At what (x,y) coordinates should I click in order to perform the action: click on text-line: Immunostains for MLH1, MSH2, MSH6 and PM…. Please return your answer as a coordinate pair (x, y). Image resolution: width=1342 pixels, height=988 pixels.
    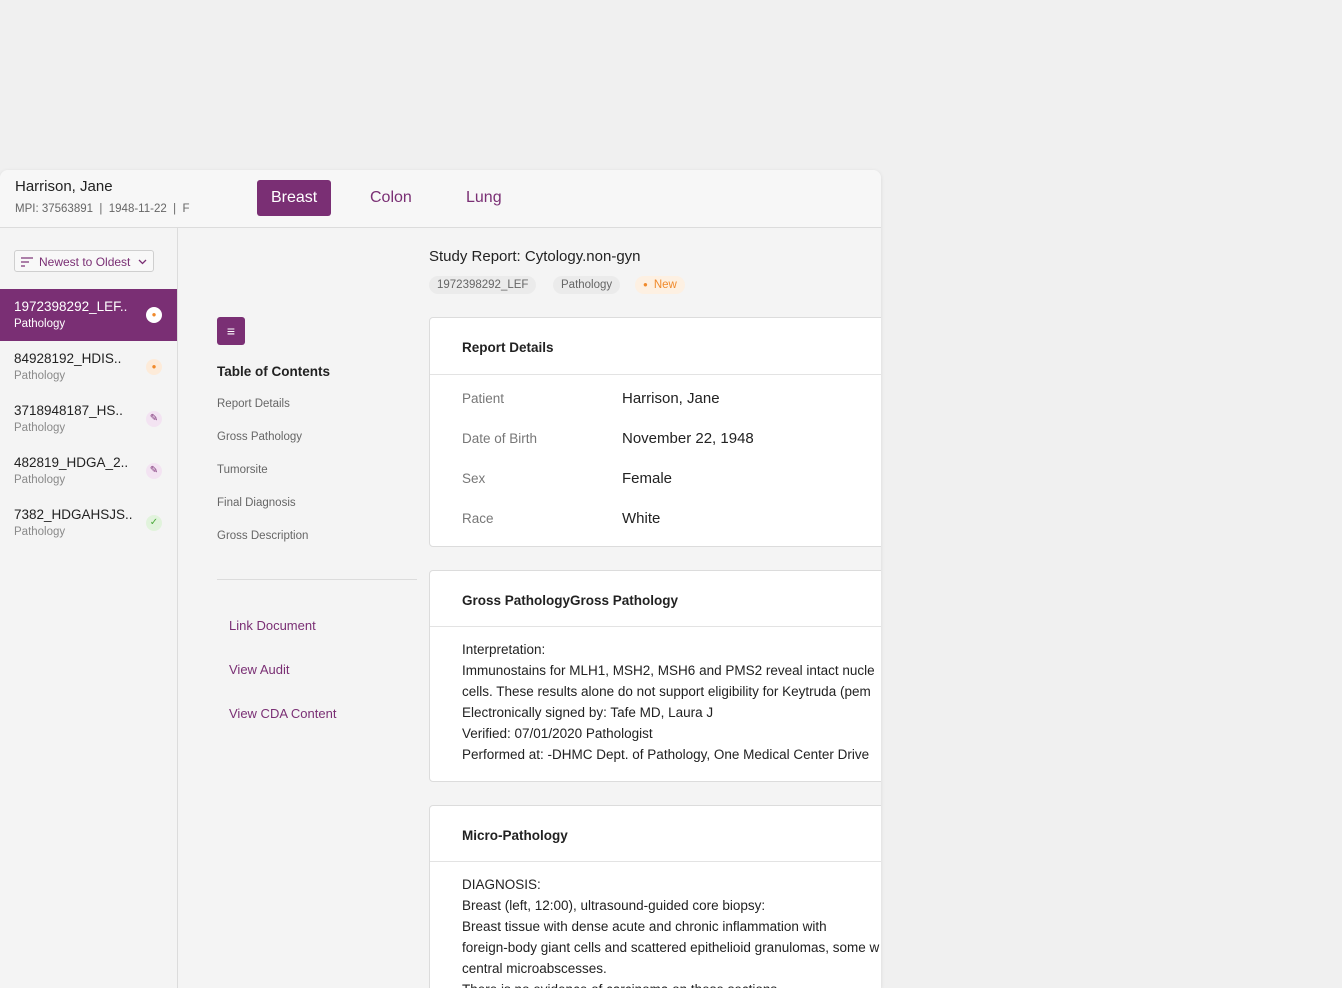
    Looking at the image, I should click on (668, 670).